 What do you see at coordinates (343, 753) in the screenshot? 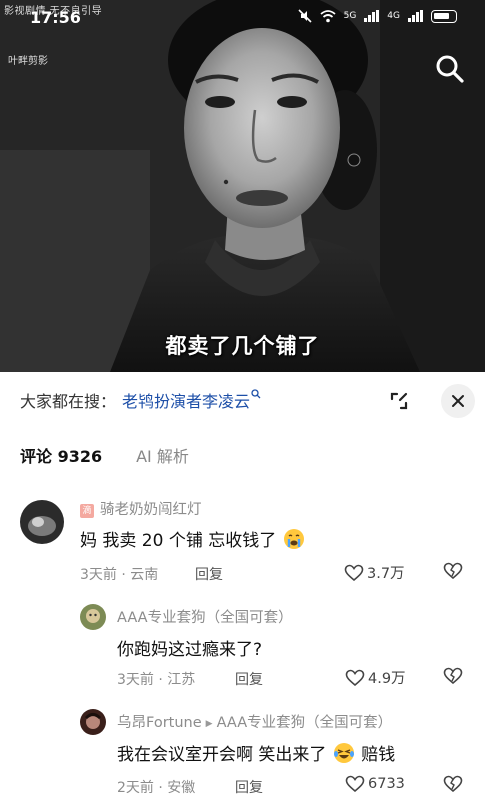
I see `laughing-tears-emoji-icon` at bounding box center [343, 753].